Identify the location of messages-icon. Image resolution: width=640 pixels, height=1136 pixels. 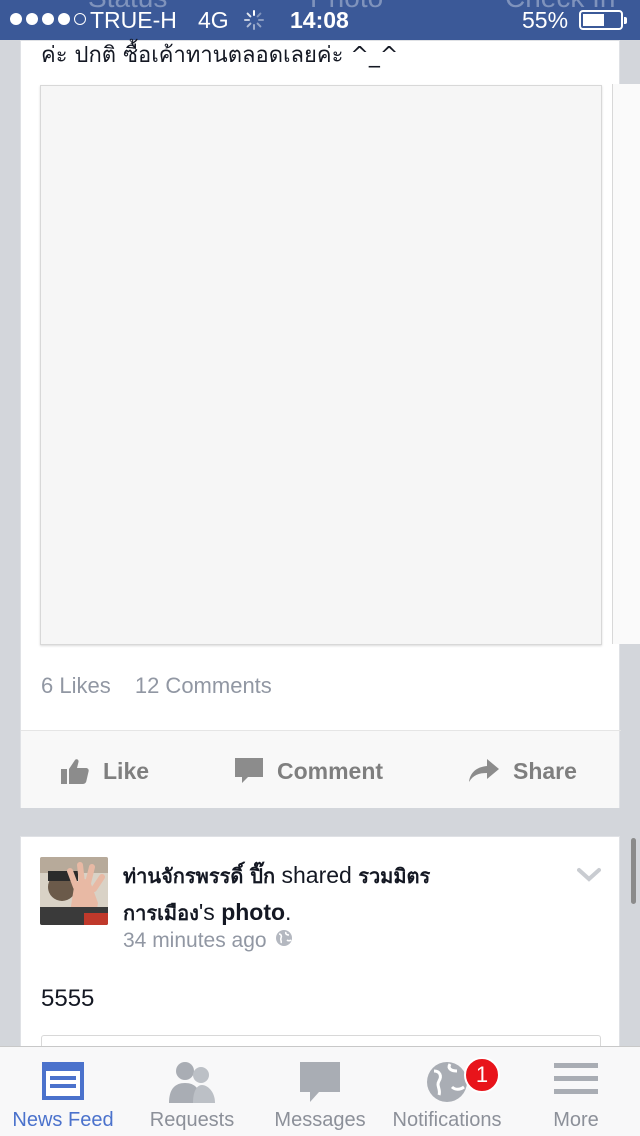
(320, 1085).